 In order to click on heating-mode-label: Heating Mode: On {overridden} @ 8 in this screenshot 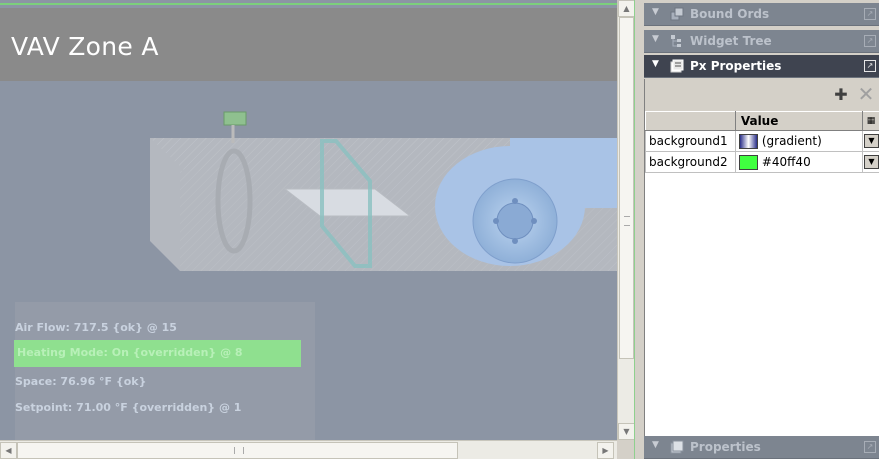, I will do `click(157, 353)`.